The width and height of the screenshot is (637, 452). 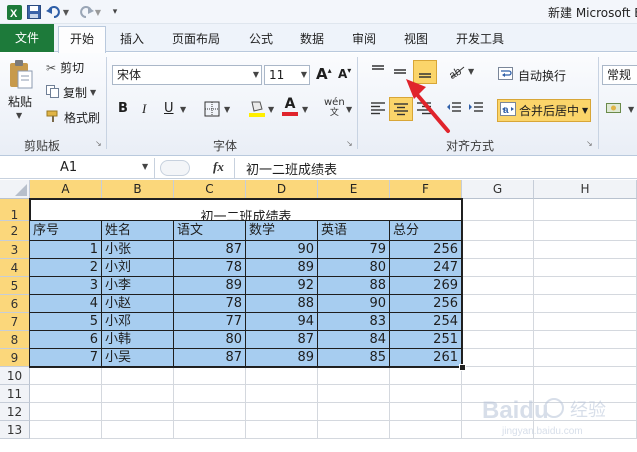 What do you see at coordinates (476, 108) in the screenshot?
I see `increase-indent-icon` at bounding box center [476, 108].